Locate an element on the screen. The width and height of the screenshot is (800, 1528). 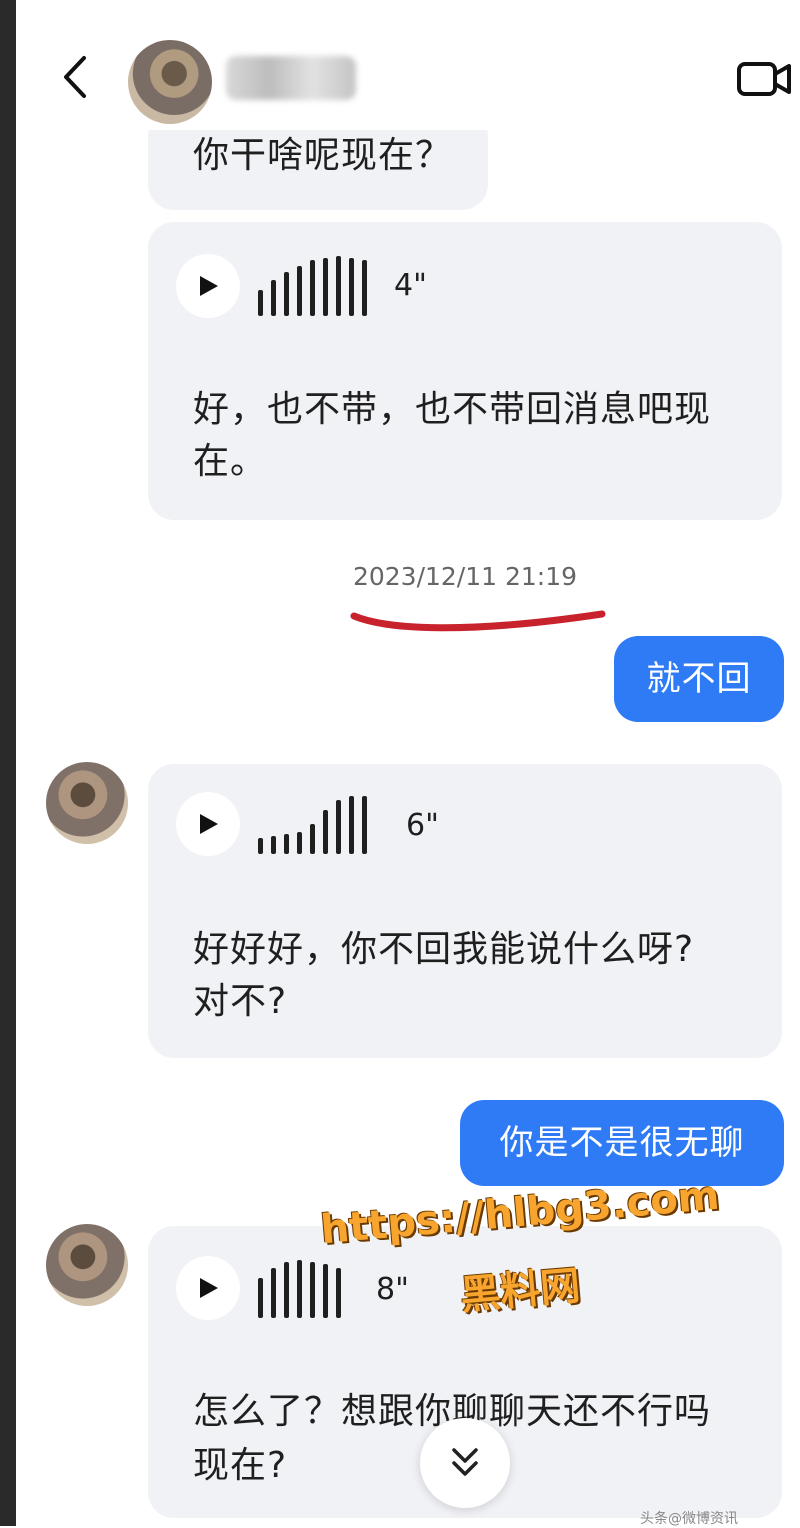
source-credit: 头条@微博资讯 is located at coordinates (689, 1519).